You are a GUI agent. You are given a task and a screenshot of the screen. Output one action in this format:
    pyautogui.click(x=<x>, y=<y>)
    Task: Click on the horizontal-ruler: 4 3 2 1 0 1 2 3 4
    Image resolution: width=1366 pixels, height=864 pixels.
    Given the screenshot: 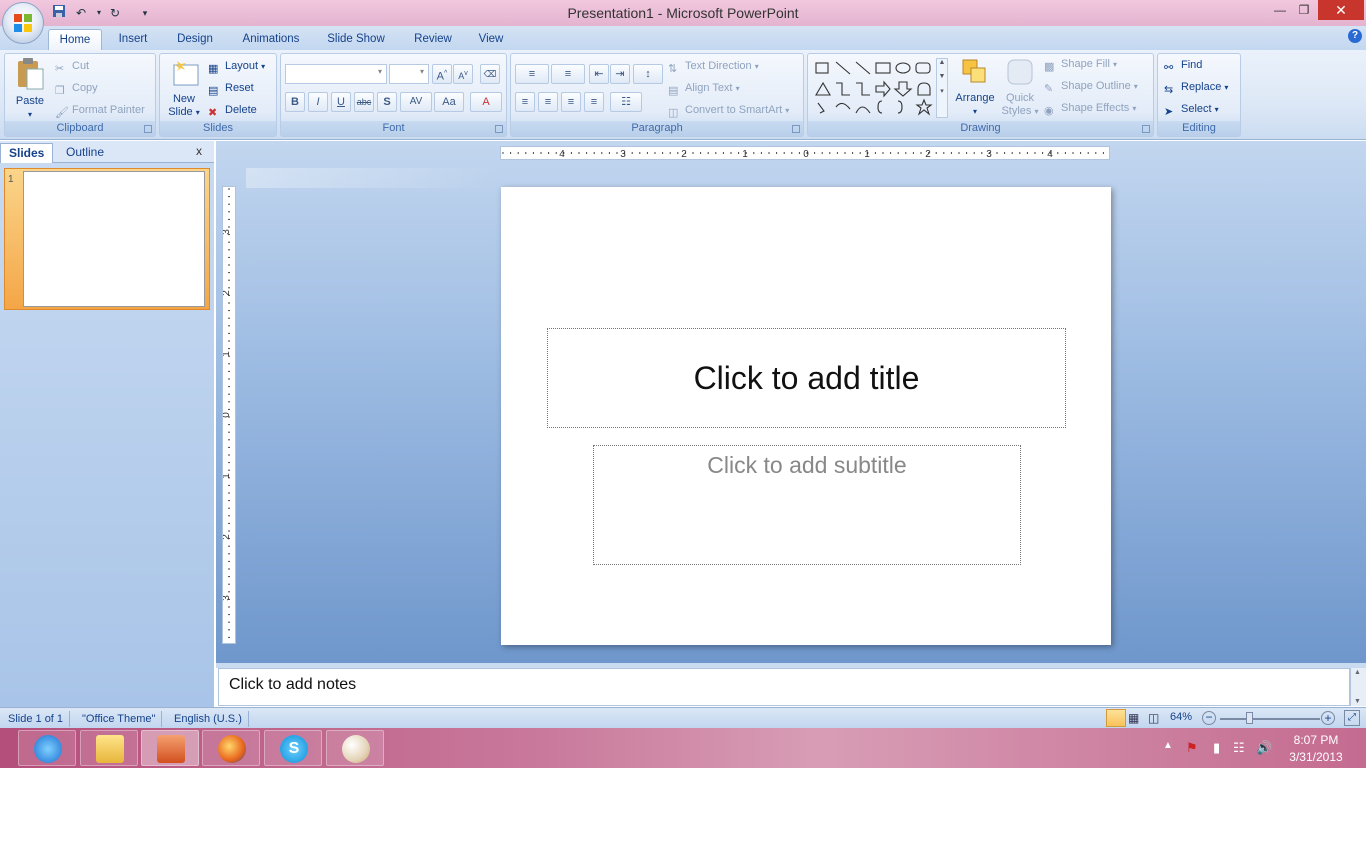 What is the action you would take?
    pyautogui.click(x=805, y=153)
    